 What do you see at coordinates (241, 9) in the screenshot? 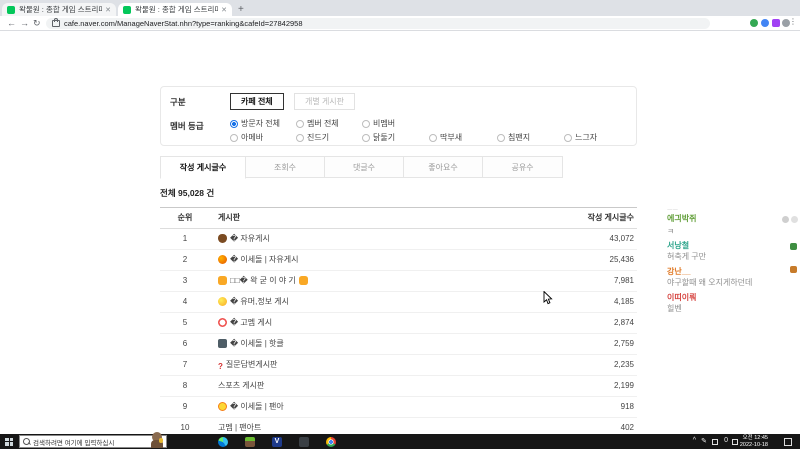
I see `new-tab-button: +` at bounding box center [241, 9].